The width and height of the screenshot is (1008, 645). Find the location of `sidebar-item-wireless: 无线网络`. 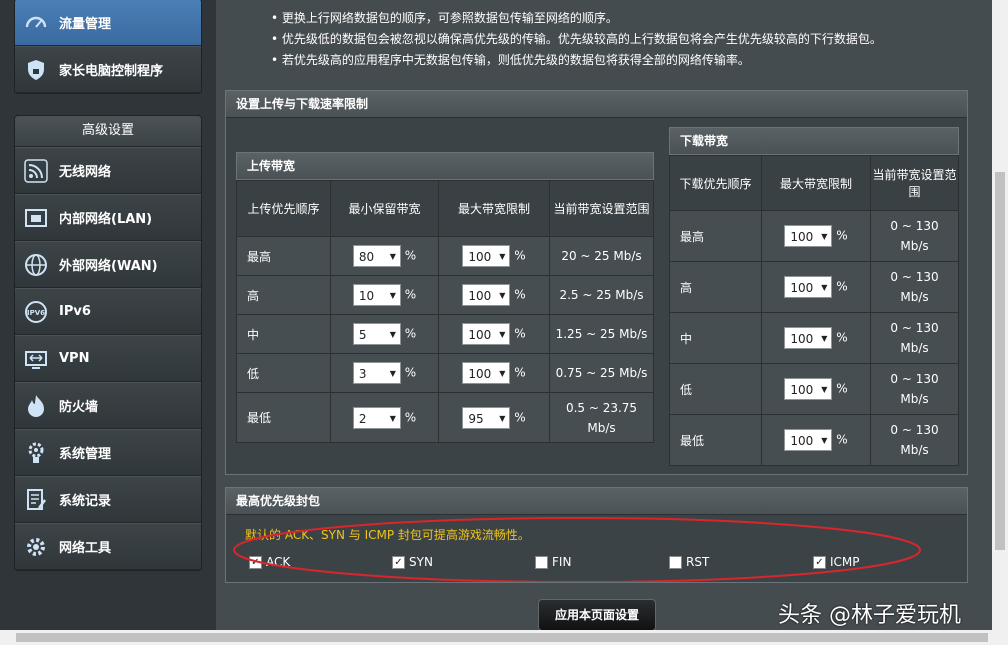

sidebar-item-wireless: 无线网络 is located at coordinates (108, 170).